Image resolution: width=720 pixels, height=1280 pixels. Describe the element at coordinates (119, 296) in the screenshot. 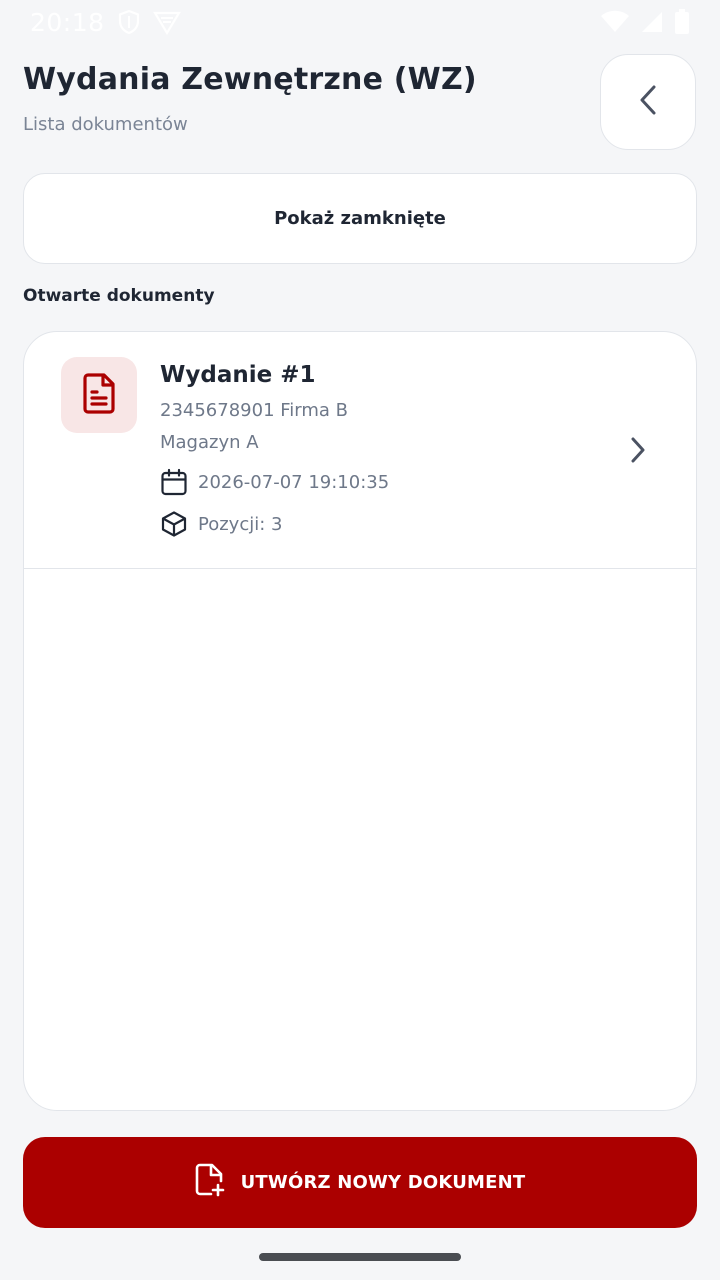

I see `section-title: Otwarte dokumenty` at that location.